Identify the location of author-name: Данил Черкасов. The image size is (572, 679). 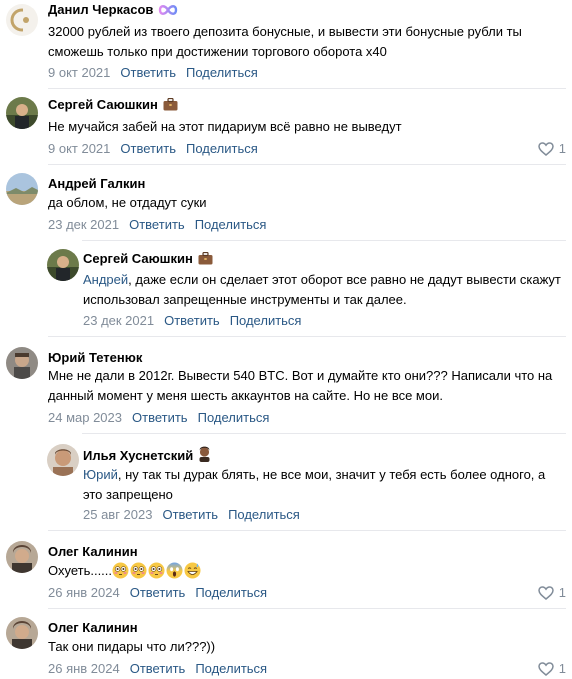
(113, 11).